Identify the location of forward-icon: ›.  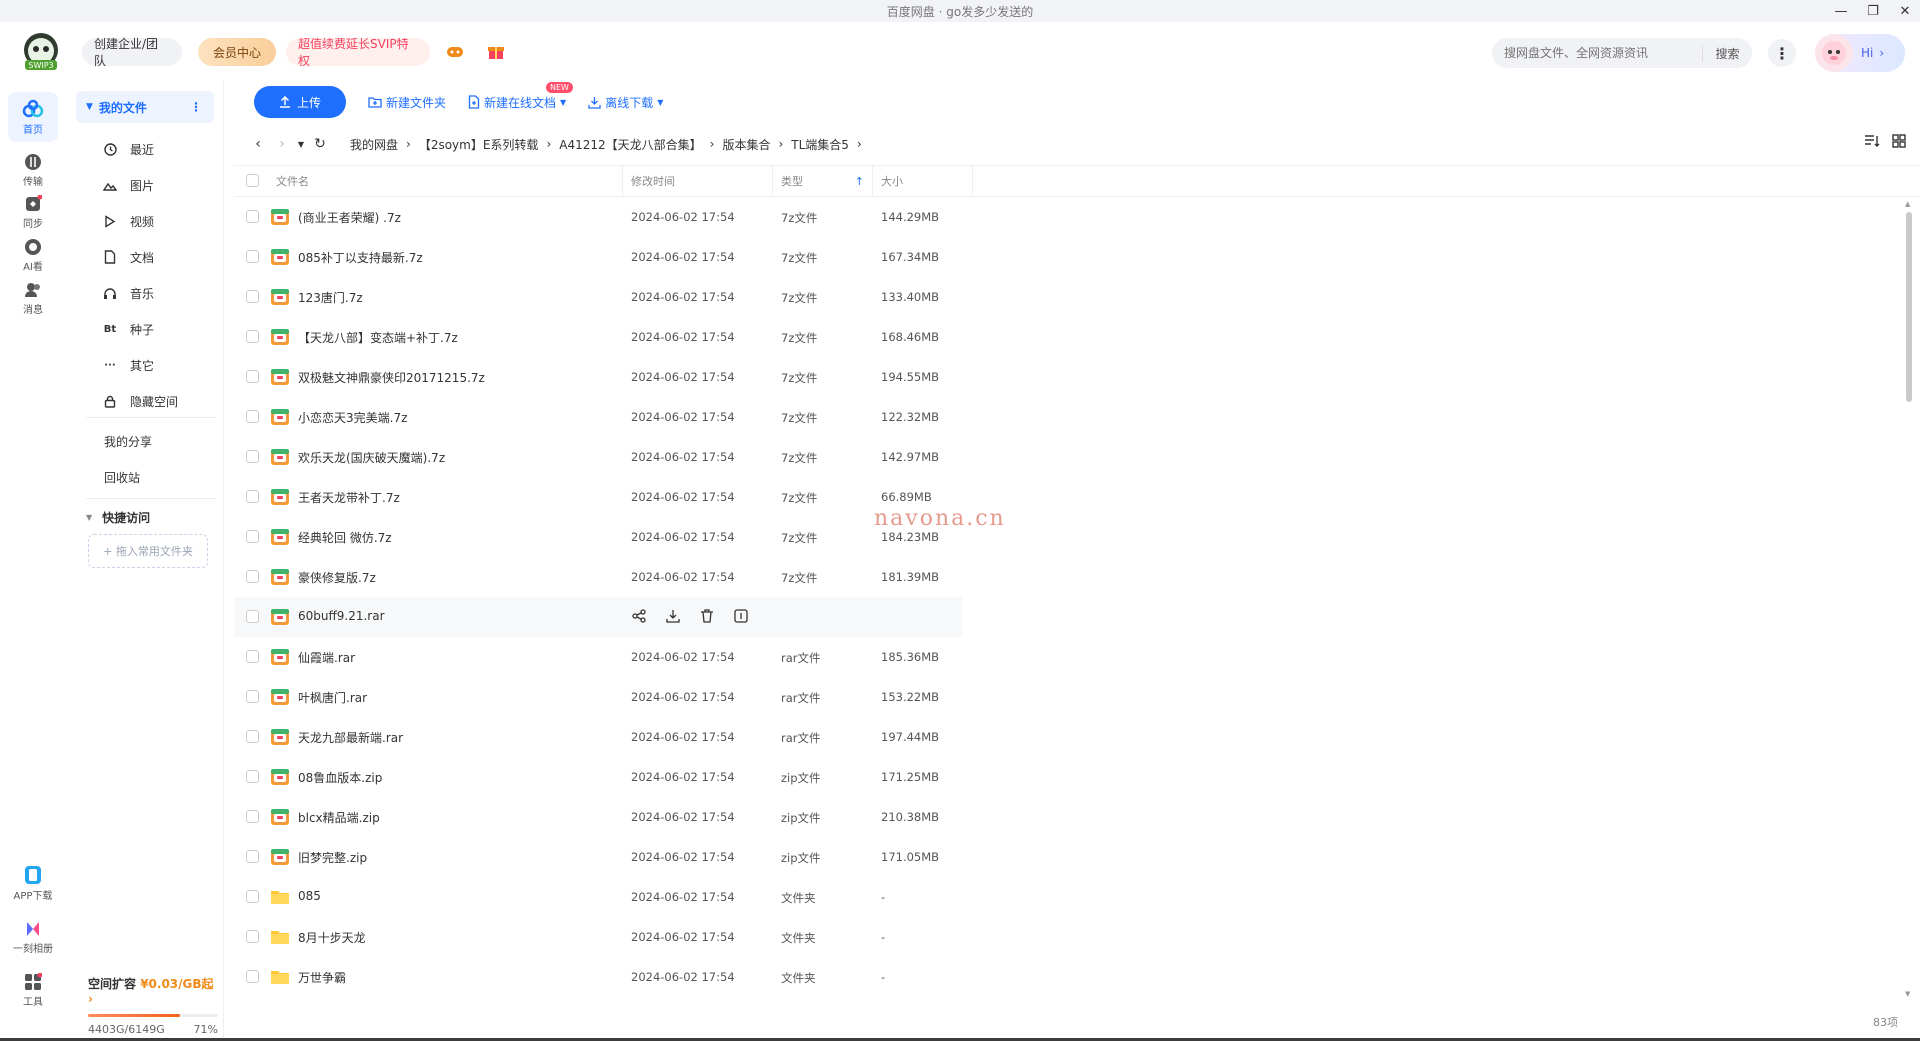
(282, 144).